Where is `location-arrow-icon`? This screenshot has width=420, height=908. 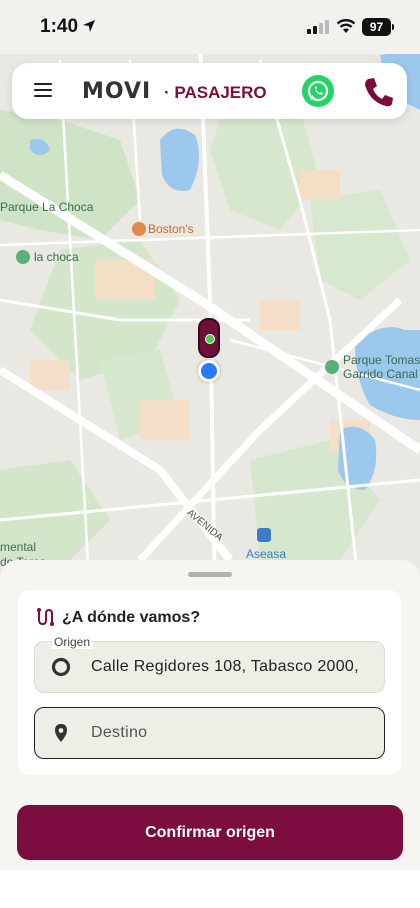
location-arrow-icon is located at coordinates (89, 26).